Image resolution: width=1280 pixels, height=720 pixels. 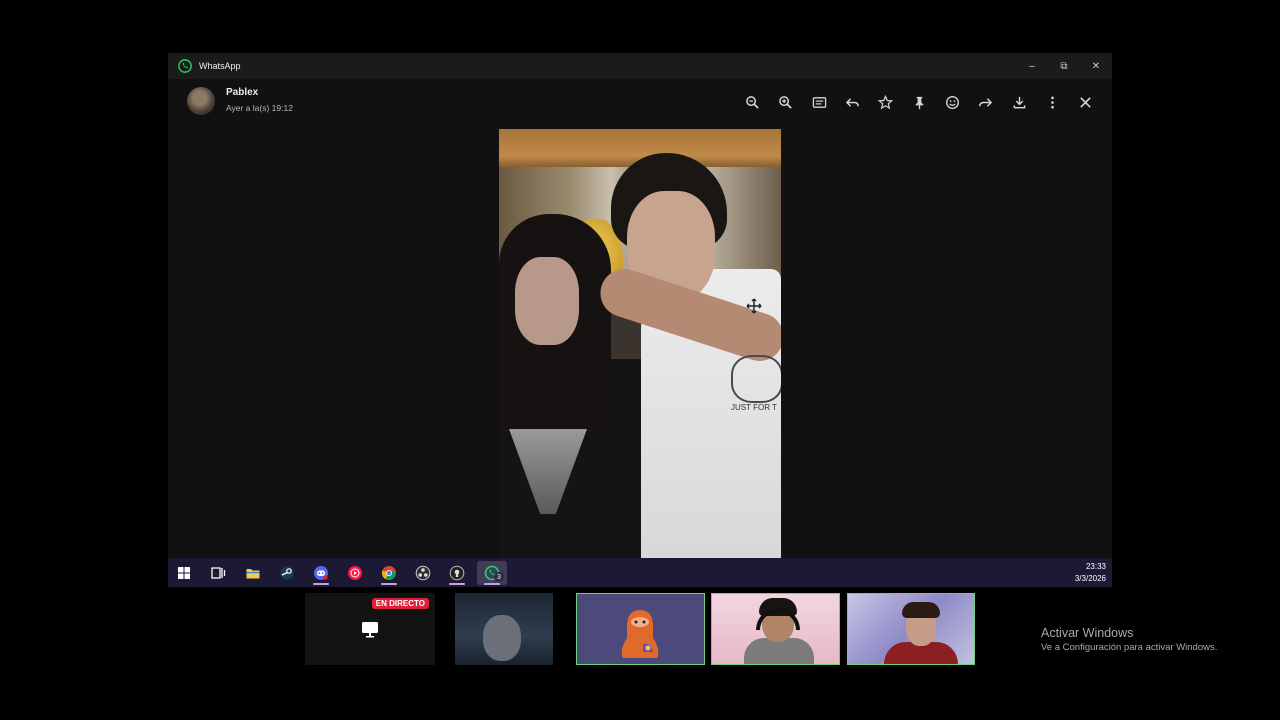 What do you see at coordinates (1096, 66) in the screenshot?
I see `close-window-button: ✕` at bounding box center [1096, 66].